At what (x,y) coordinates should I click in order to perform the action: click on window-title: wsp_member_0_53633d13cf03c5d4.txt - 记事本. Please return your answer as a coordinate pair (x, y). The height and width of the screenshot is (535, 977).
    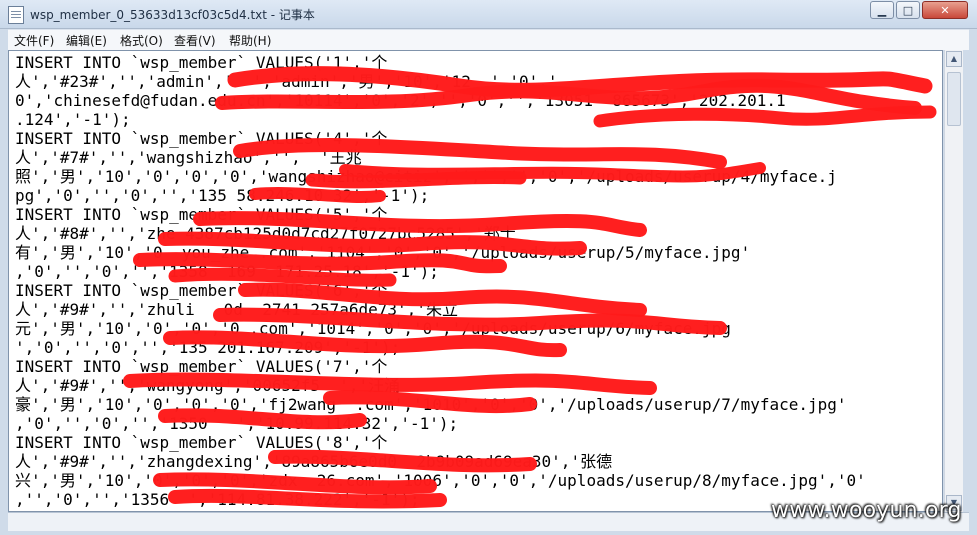
    Looking at the image, I should click on (172, 15).